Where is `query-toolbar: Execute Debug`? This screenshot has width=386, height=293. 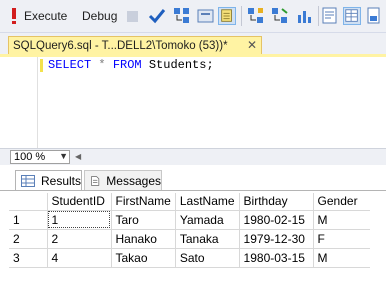
query-toolbar: Execute Debug is located at coordinates (193, 16).